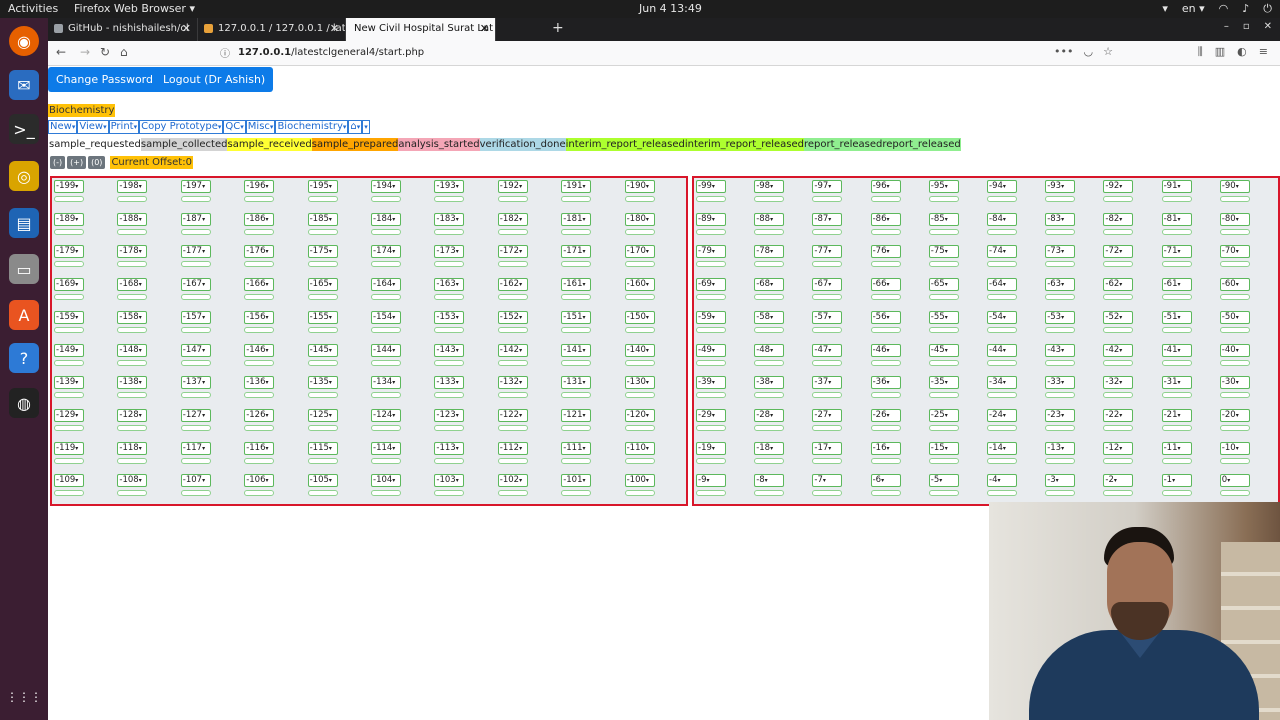  What do you see at coordinates (24, 269) in the screenshot?
I see `files-icon: ▭` at bounding box center [24, 269].